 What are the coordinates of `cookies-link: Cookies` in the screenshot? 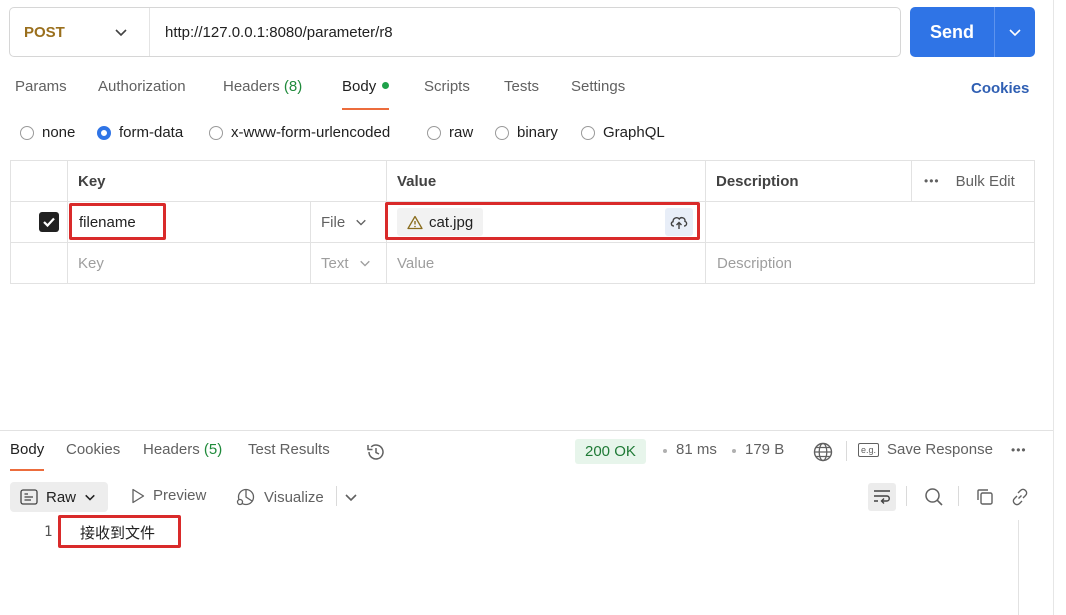 It's located at (1000, 88).